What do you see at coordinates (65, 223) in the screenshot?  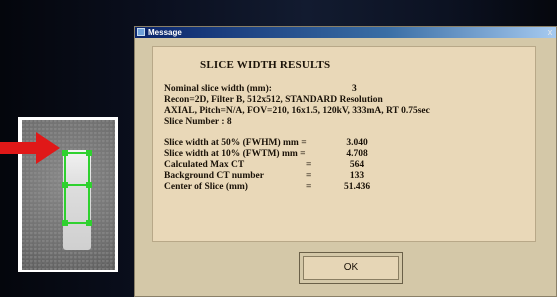 I see `roi-handle-bottom-left` at bounding box center [65, 223].